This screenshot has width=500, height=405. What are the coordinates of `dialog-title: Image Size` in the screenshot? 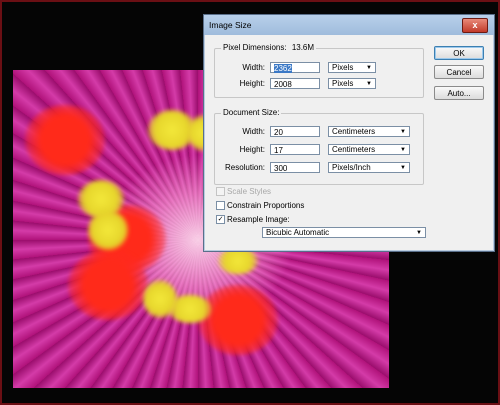 It's located at (230, 25).